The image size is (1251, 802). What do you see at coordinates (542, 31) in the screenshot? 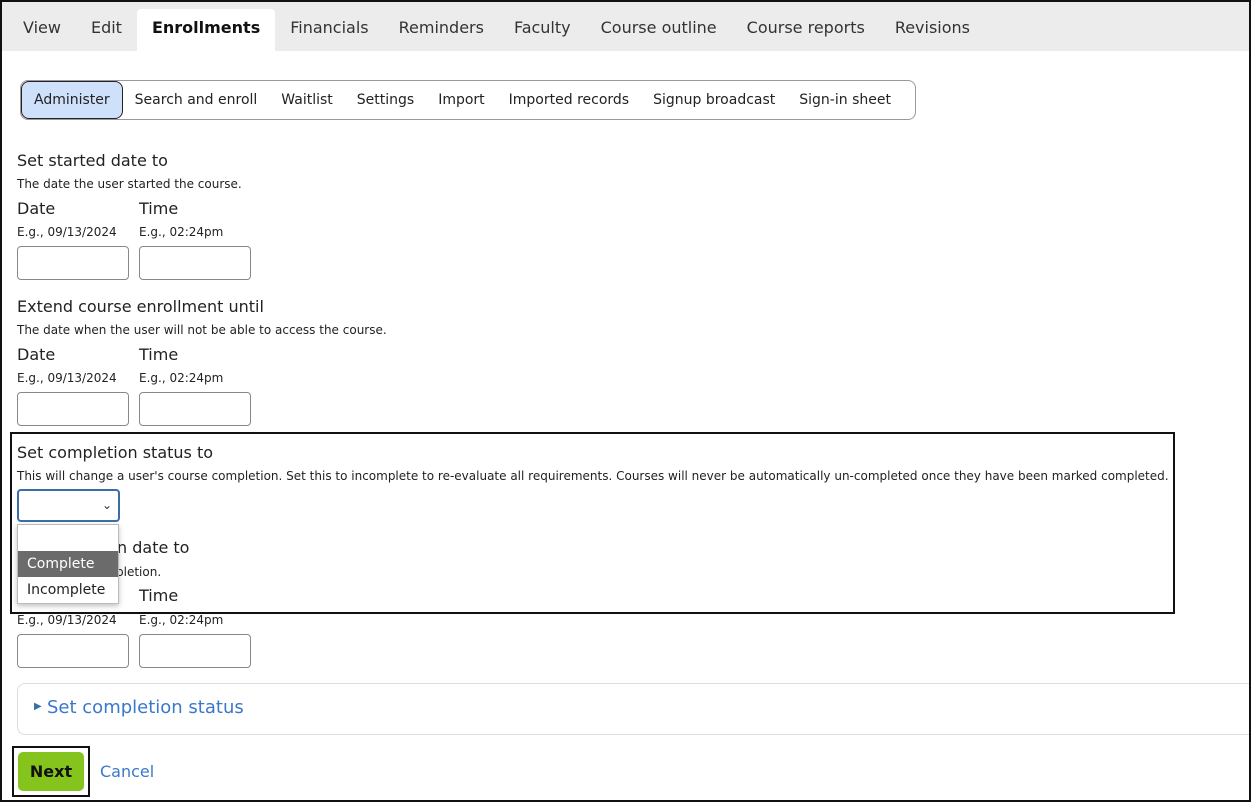
I see `tab-faculty: Faculty` at bounding box center [542, 31].